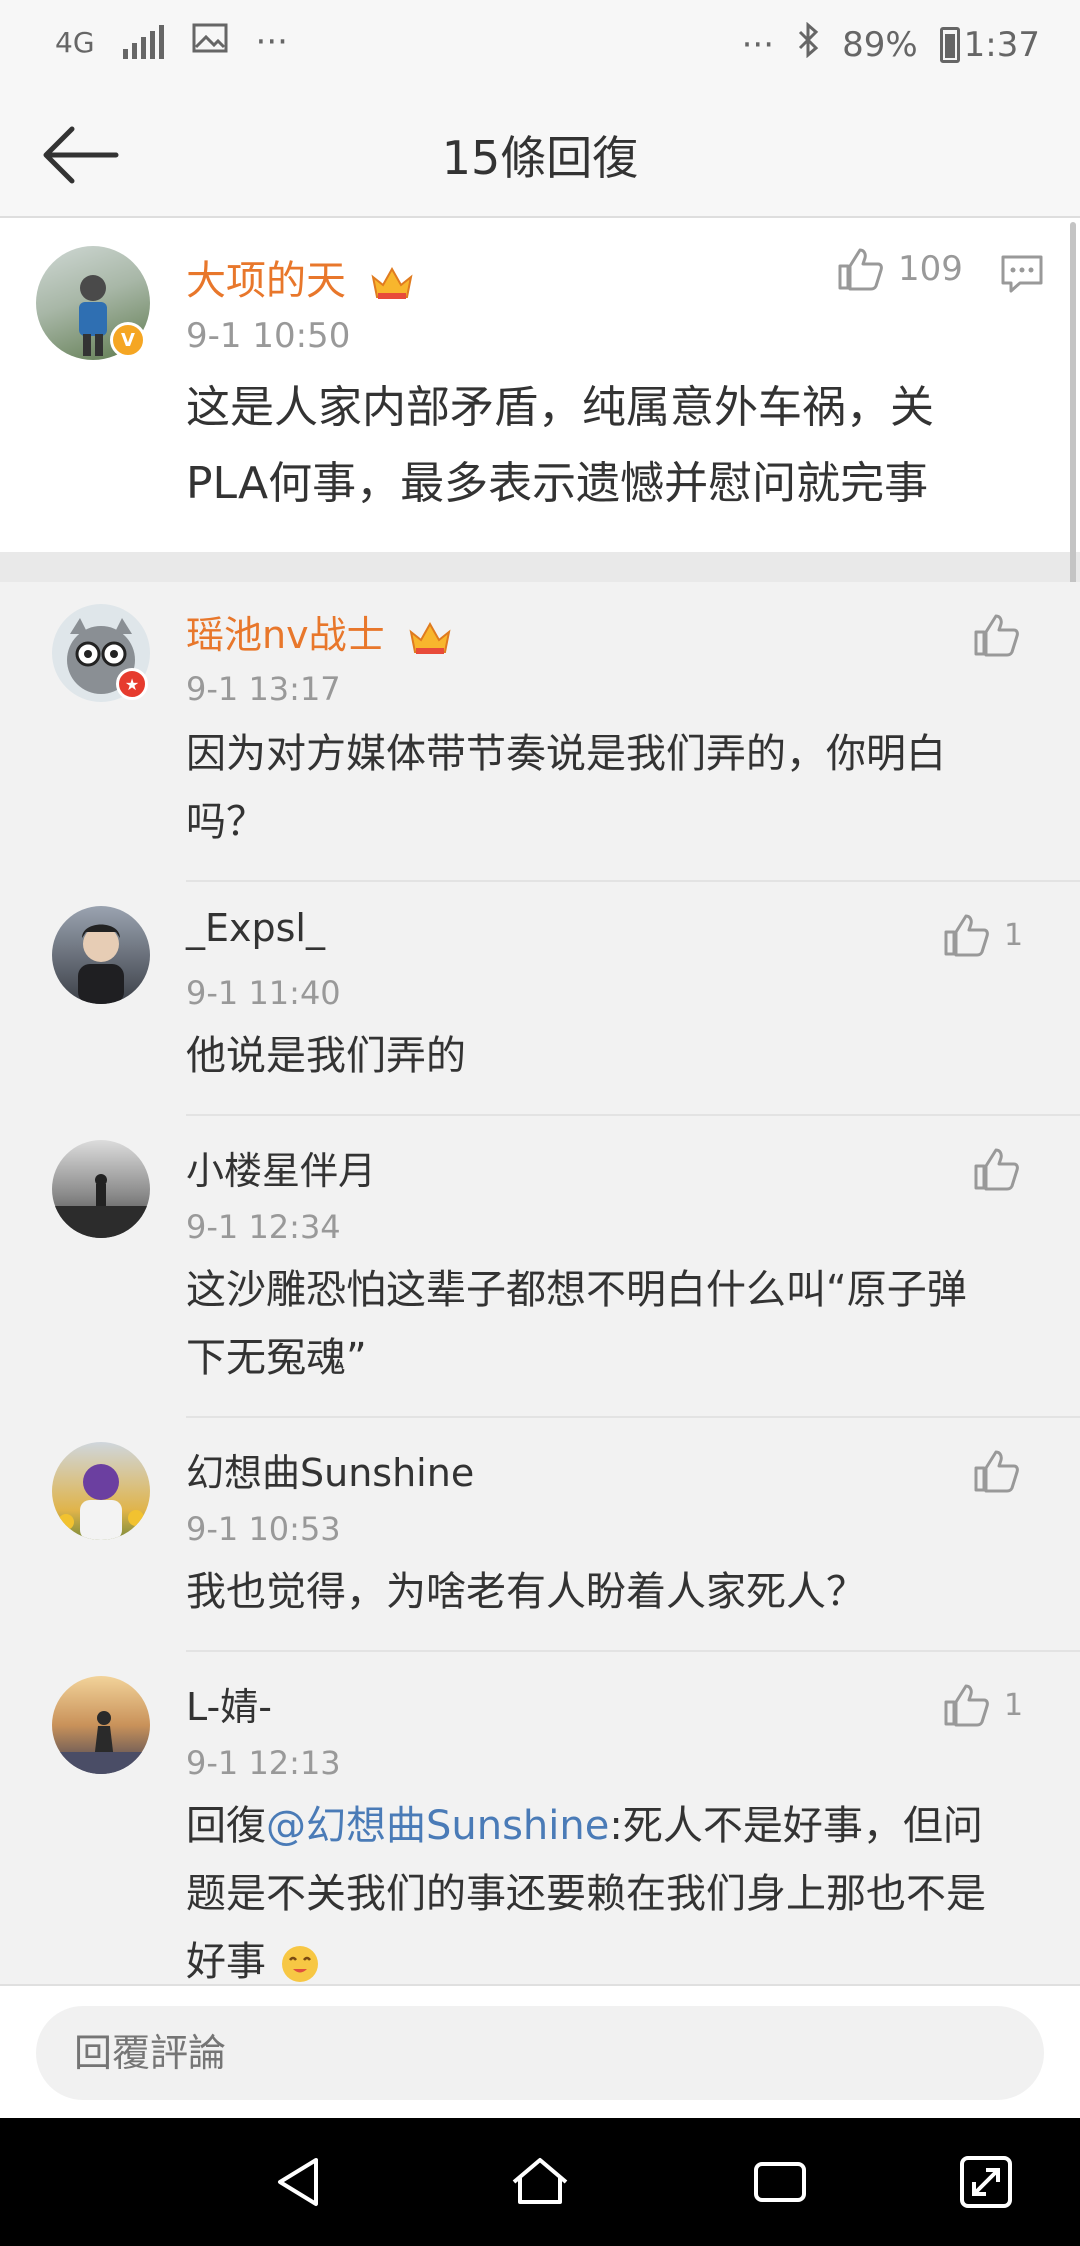 This screenshot has height=2246, width=1080. Describe the element at coordinates (540, 999) in the screenshot. I see `list-item: _Expsl_ 9-1 11:40 1 他说是我们弄的` at that location.